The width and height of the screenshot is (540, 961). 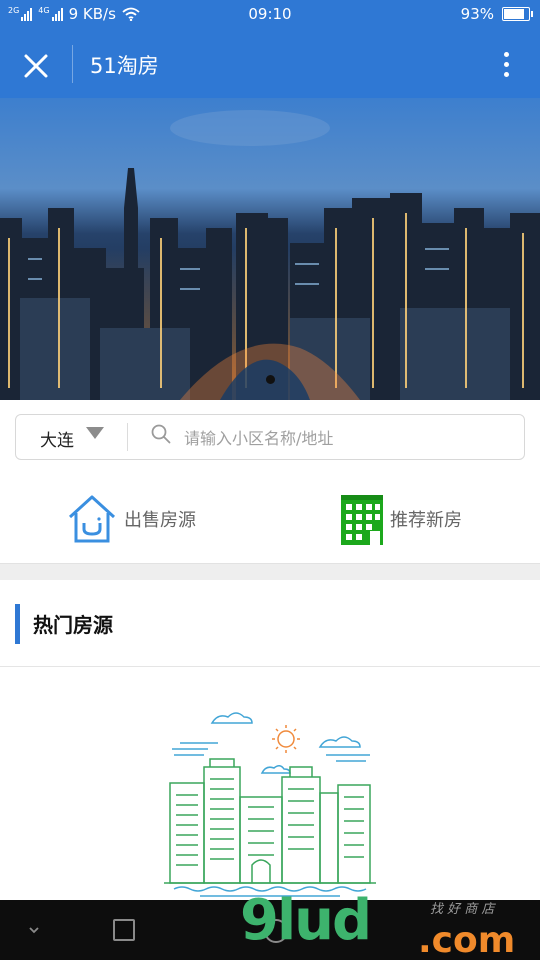 I want to click on close-icon, so click(x=36, y=66).